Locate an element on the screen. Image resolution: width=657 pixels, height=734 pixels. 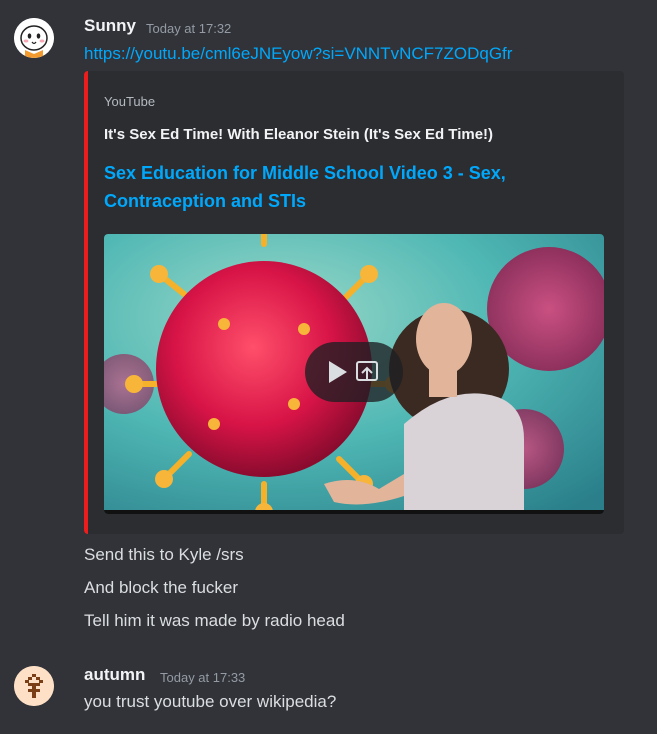
play-button is located at coordinates (354, 372).